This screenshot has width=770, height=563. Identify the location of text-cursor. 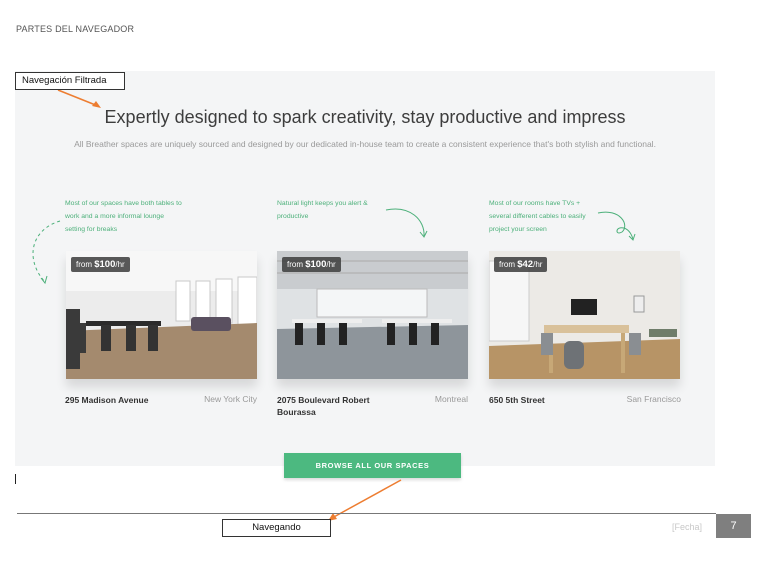
(15, 479).